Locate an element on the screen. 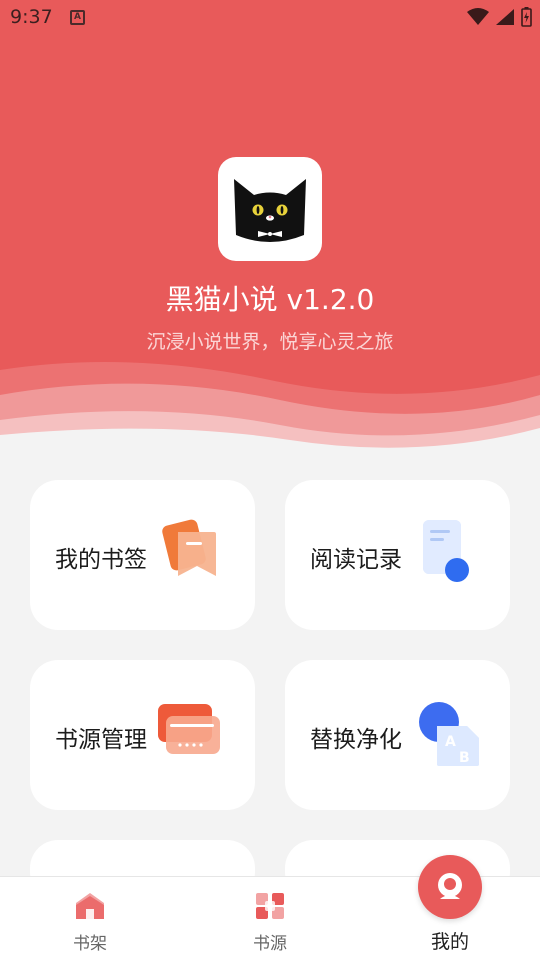  svg-text: B is located at coordinates (464, 758).